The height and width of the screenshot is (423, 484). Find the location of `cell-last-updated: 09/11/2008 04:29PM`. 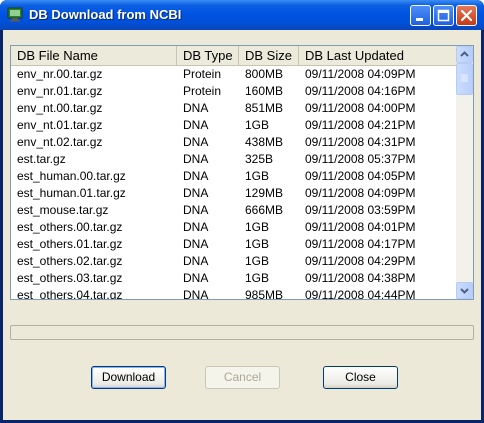

cell-last-updated: 09/11/2008 04:29PM is located at coordinates (360, 261).